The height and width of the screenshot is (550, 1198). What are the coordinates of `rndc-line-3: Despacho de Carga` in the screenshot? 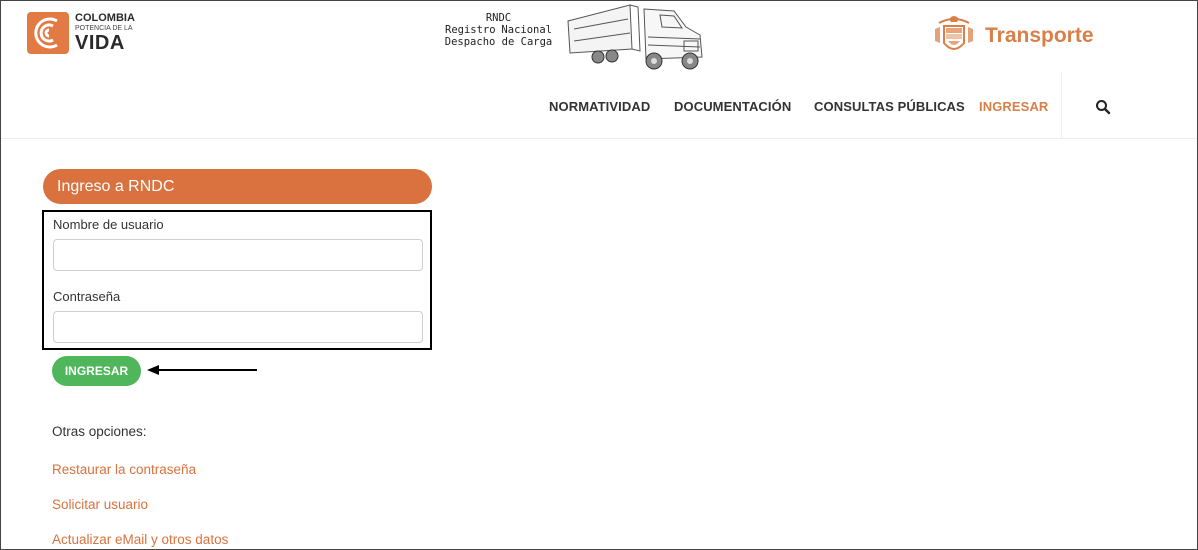 It's located at (498, 42).